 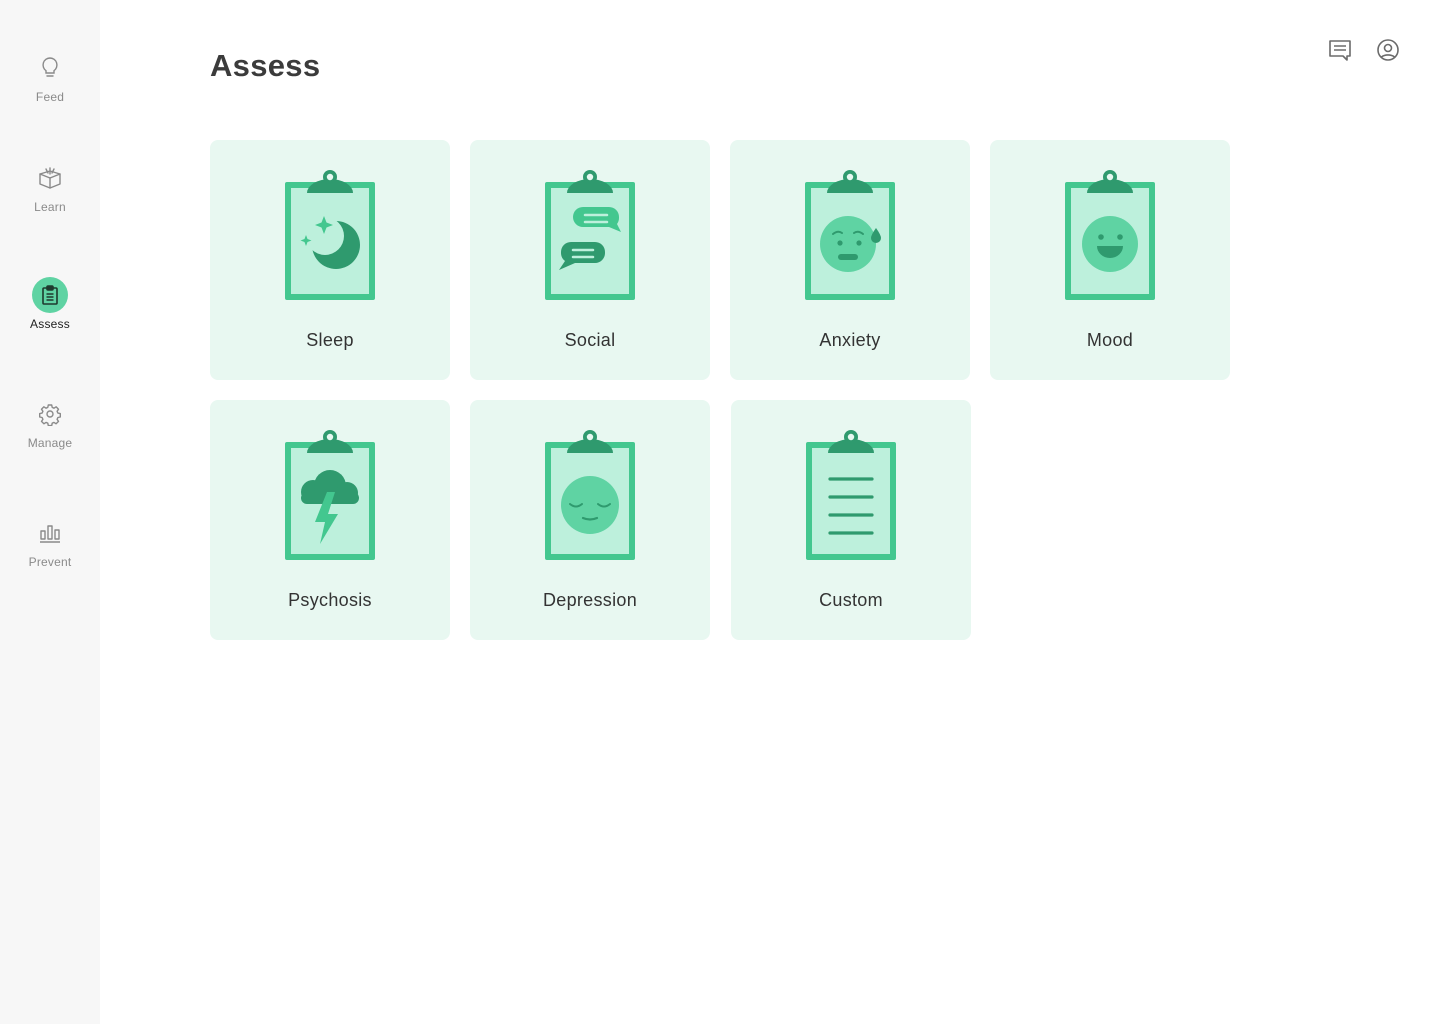 I want to click on sidebar-item-prevent: Prevent, so click(x=50, y=542).